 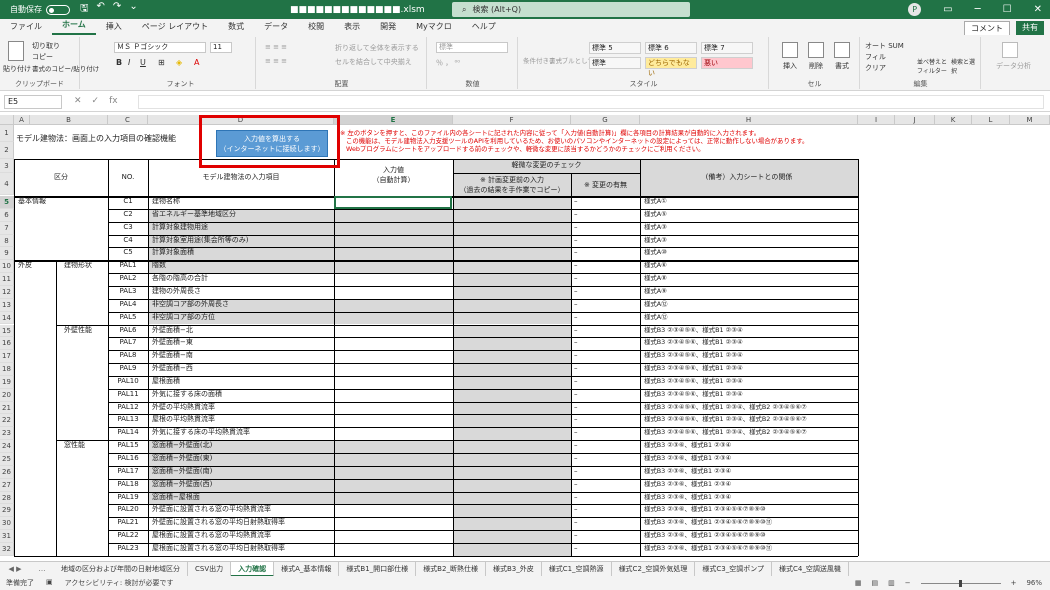 What do you see at coordinates (119, 62) in the screenshot?
I see `bold-button: B` at bounding box center [119, 62].